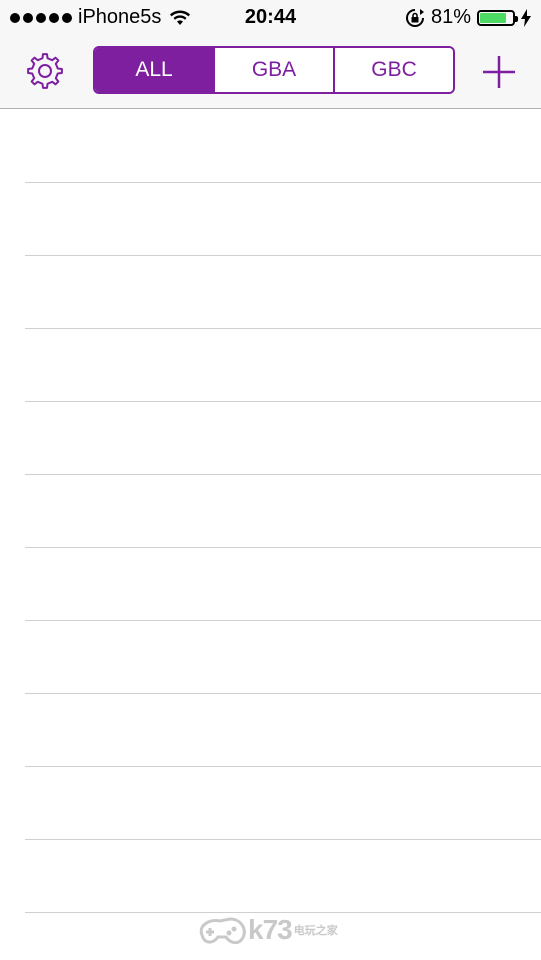  Describe the element at coordinates (415, 17) in the screenshot. I see `rotation-lock-icon` at that location.